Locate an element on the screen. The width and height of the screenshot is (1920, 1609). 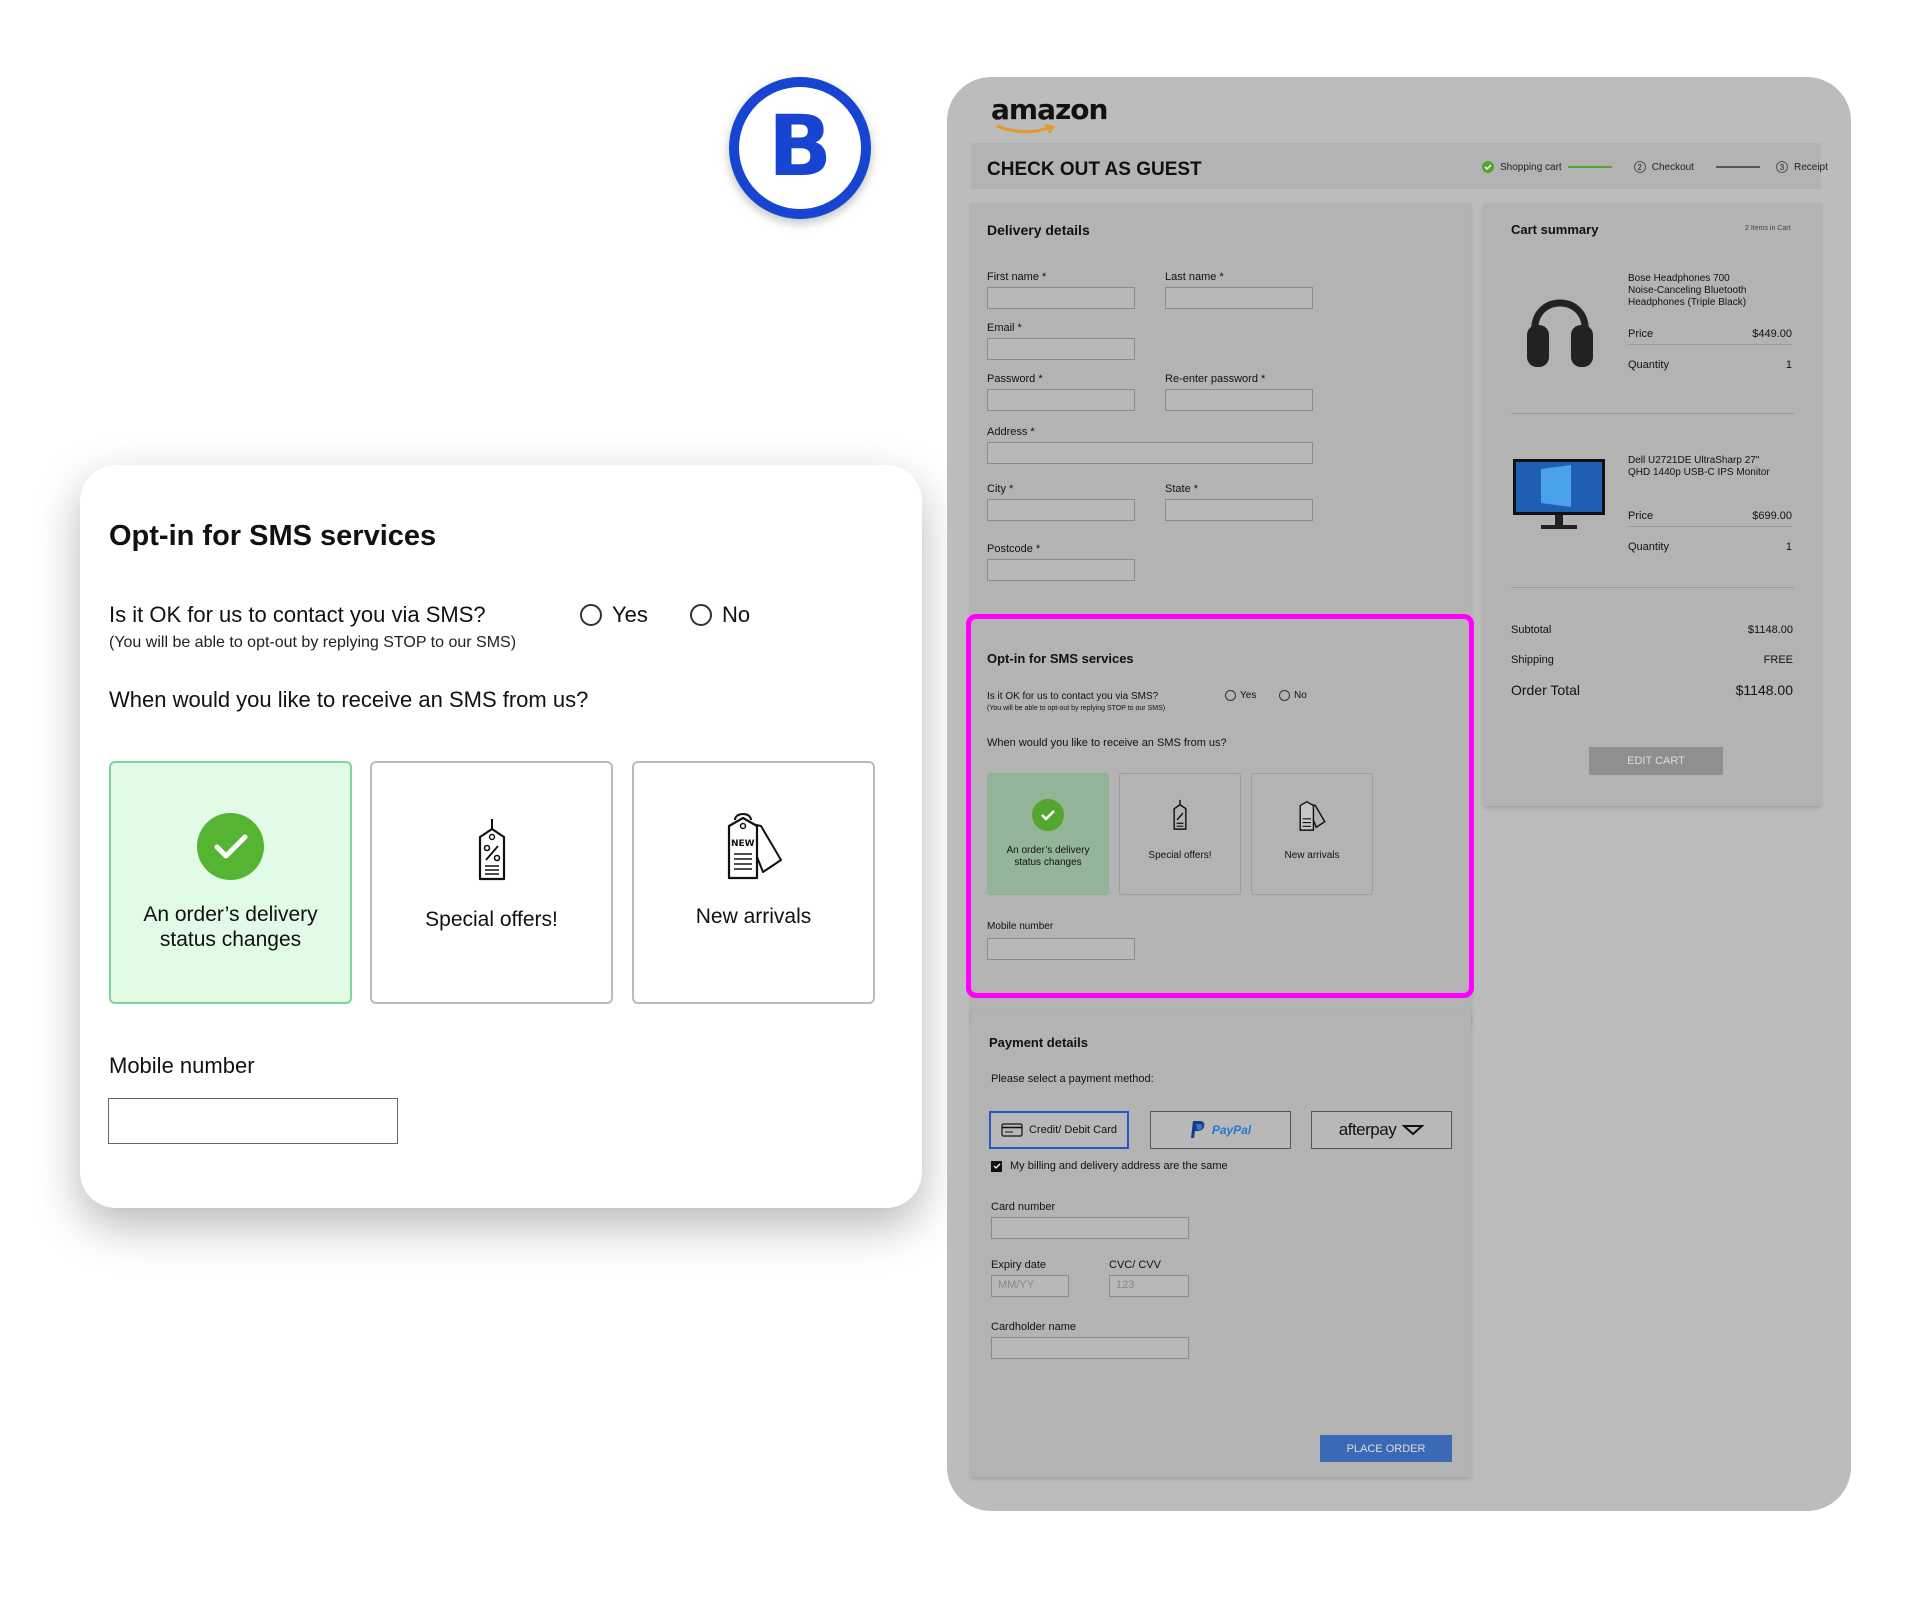
zoom-option-delivery-status: An order’s delivery status changes is located at coordinates (230, 882).